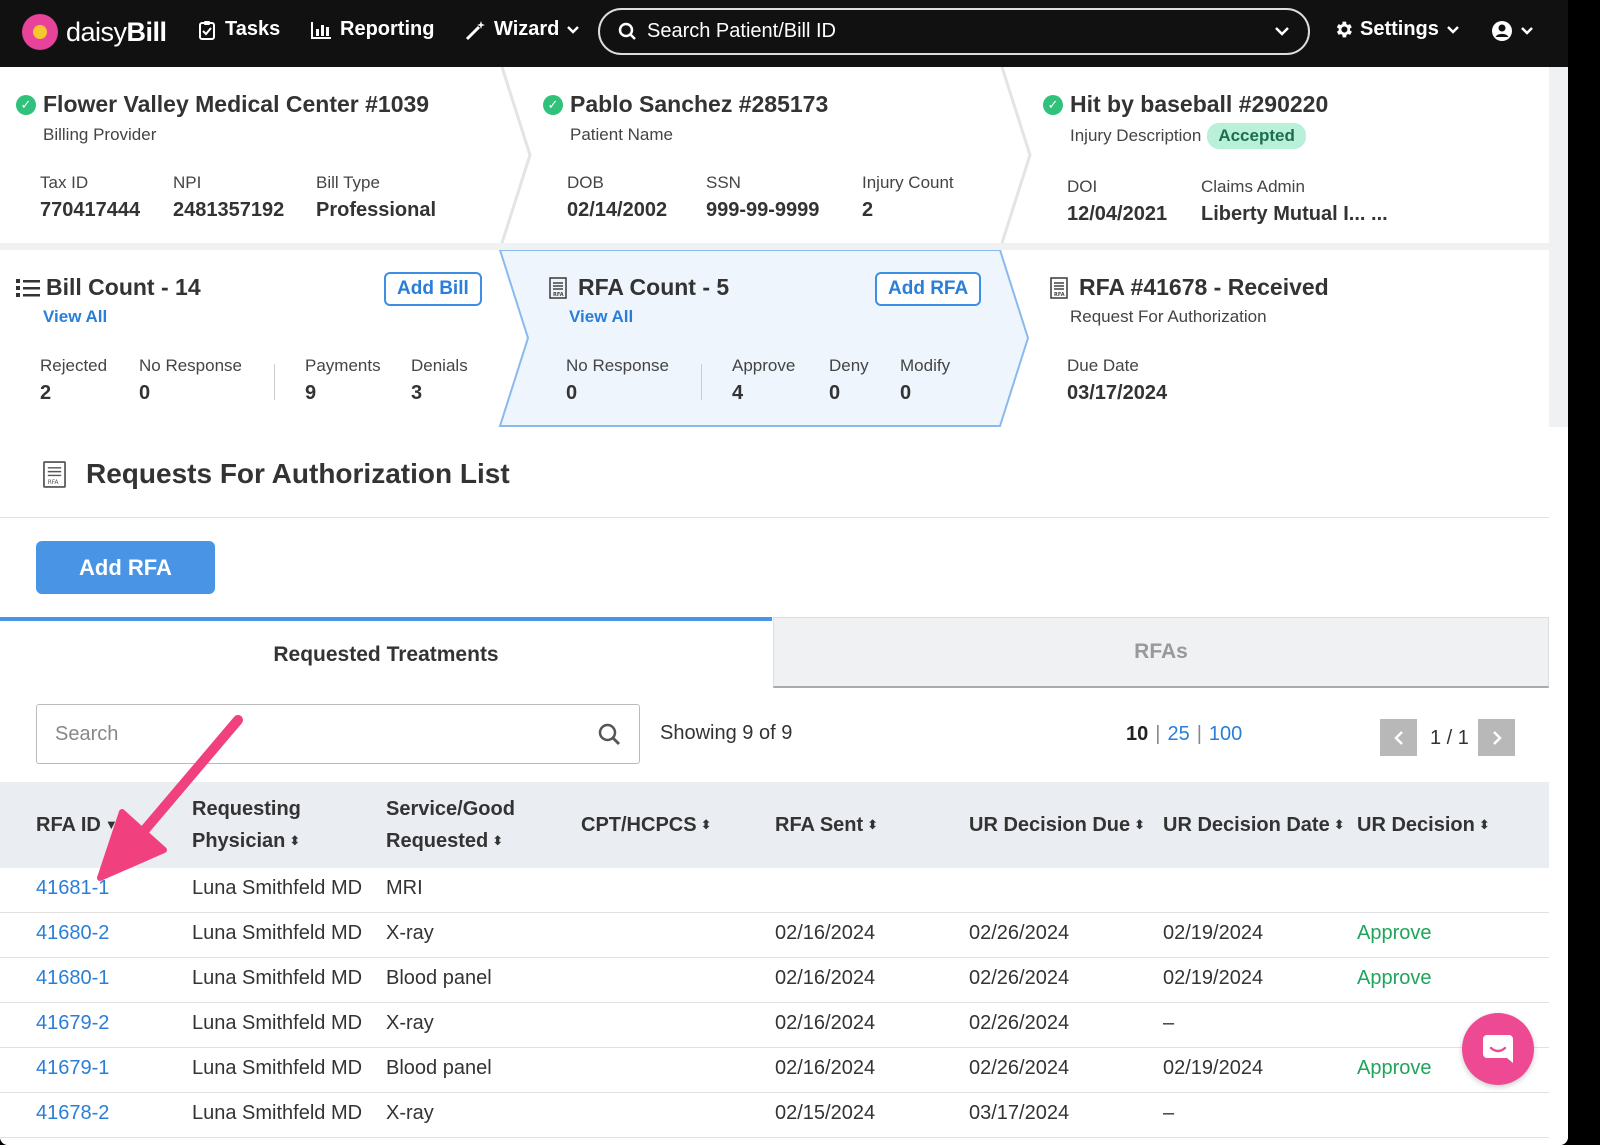  I want to click on col-service: Service/Good Requested ⬍, so click(450, 825).